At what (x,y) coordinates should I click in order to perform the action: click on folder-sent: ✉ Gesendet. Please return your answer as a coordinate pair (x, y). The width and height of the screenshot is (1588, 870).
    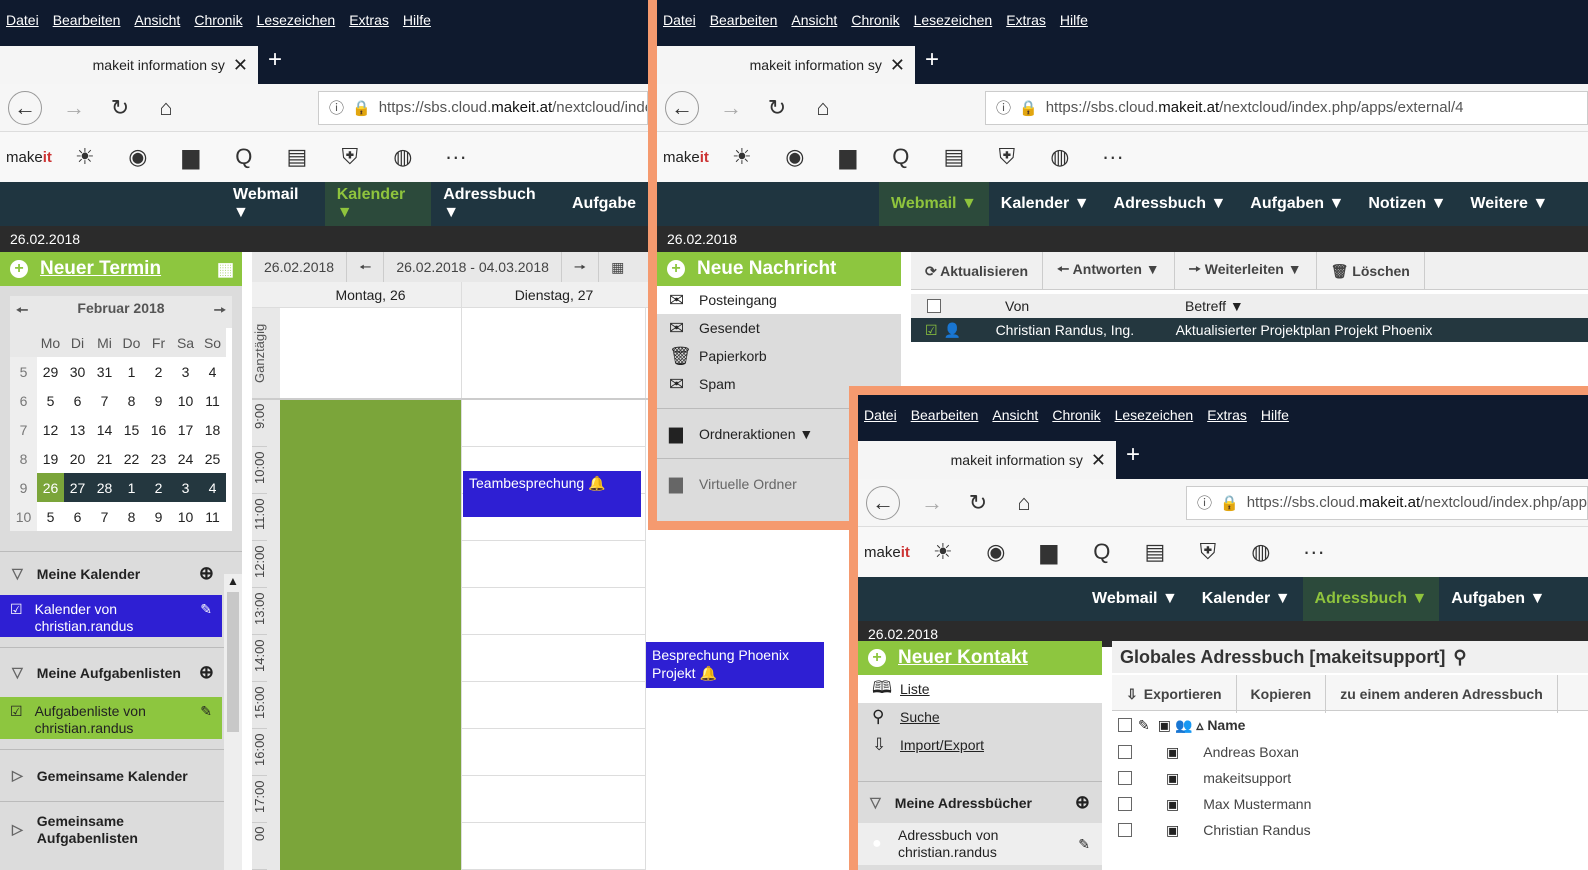
    Looking at the image, I should click on (779, 328).